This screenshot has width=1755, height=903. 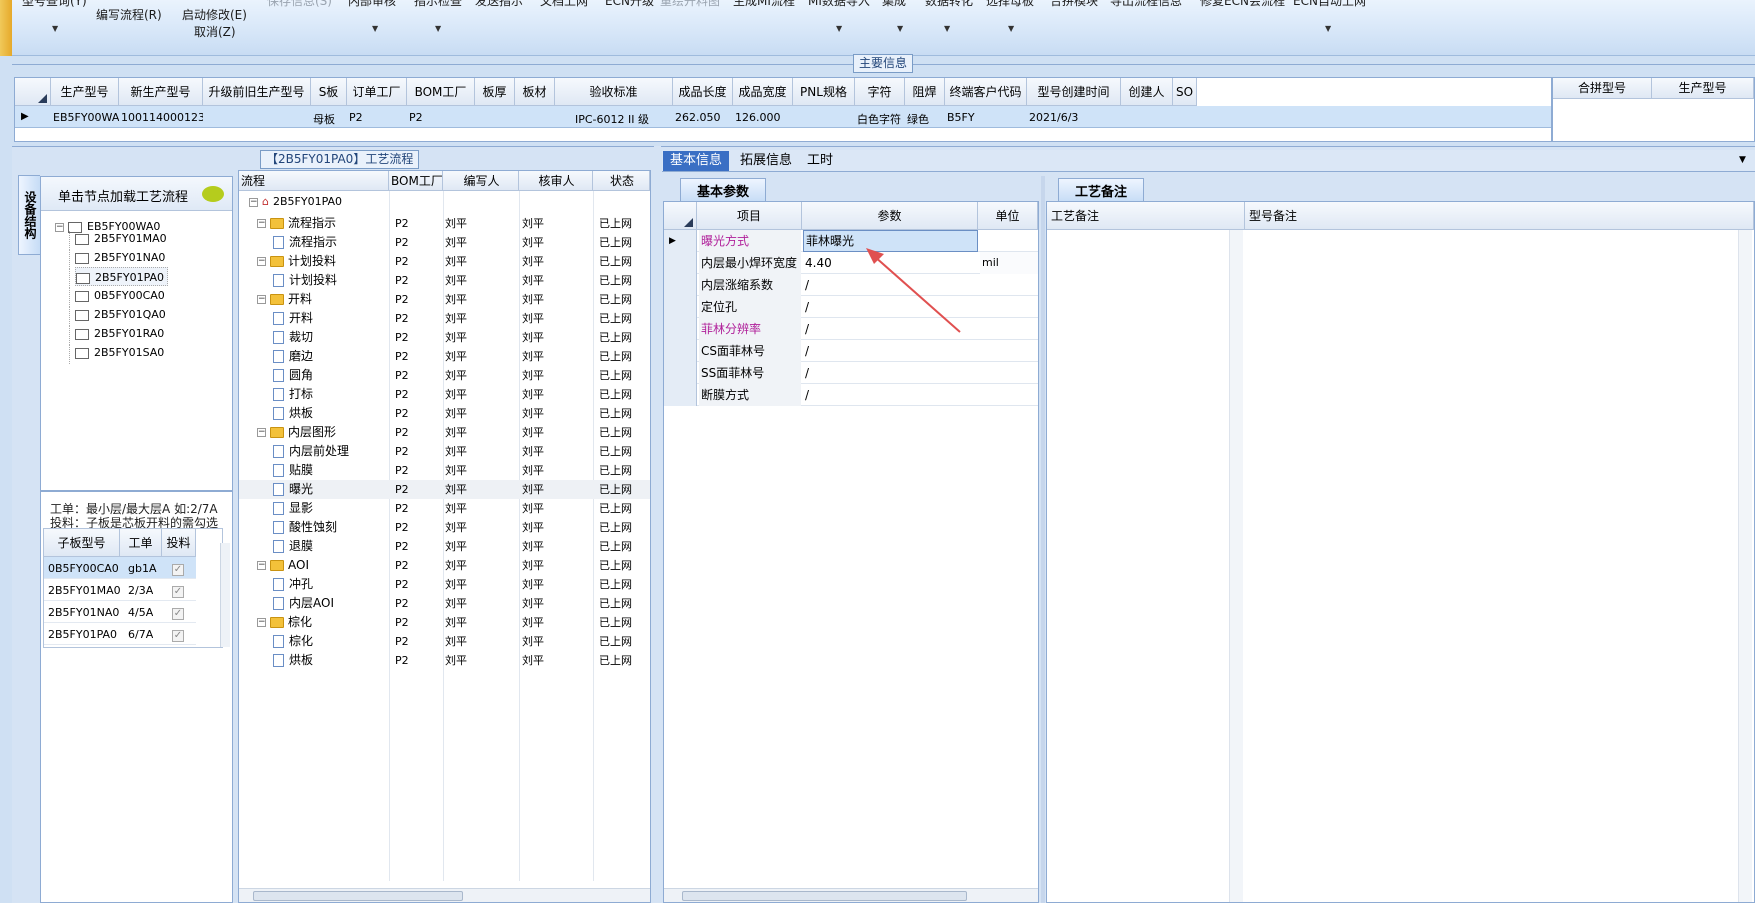 I want to click on flow-row: 计划投料 P2 刘平 刘平 已上网, so click(x=444, y=280).